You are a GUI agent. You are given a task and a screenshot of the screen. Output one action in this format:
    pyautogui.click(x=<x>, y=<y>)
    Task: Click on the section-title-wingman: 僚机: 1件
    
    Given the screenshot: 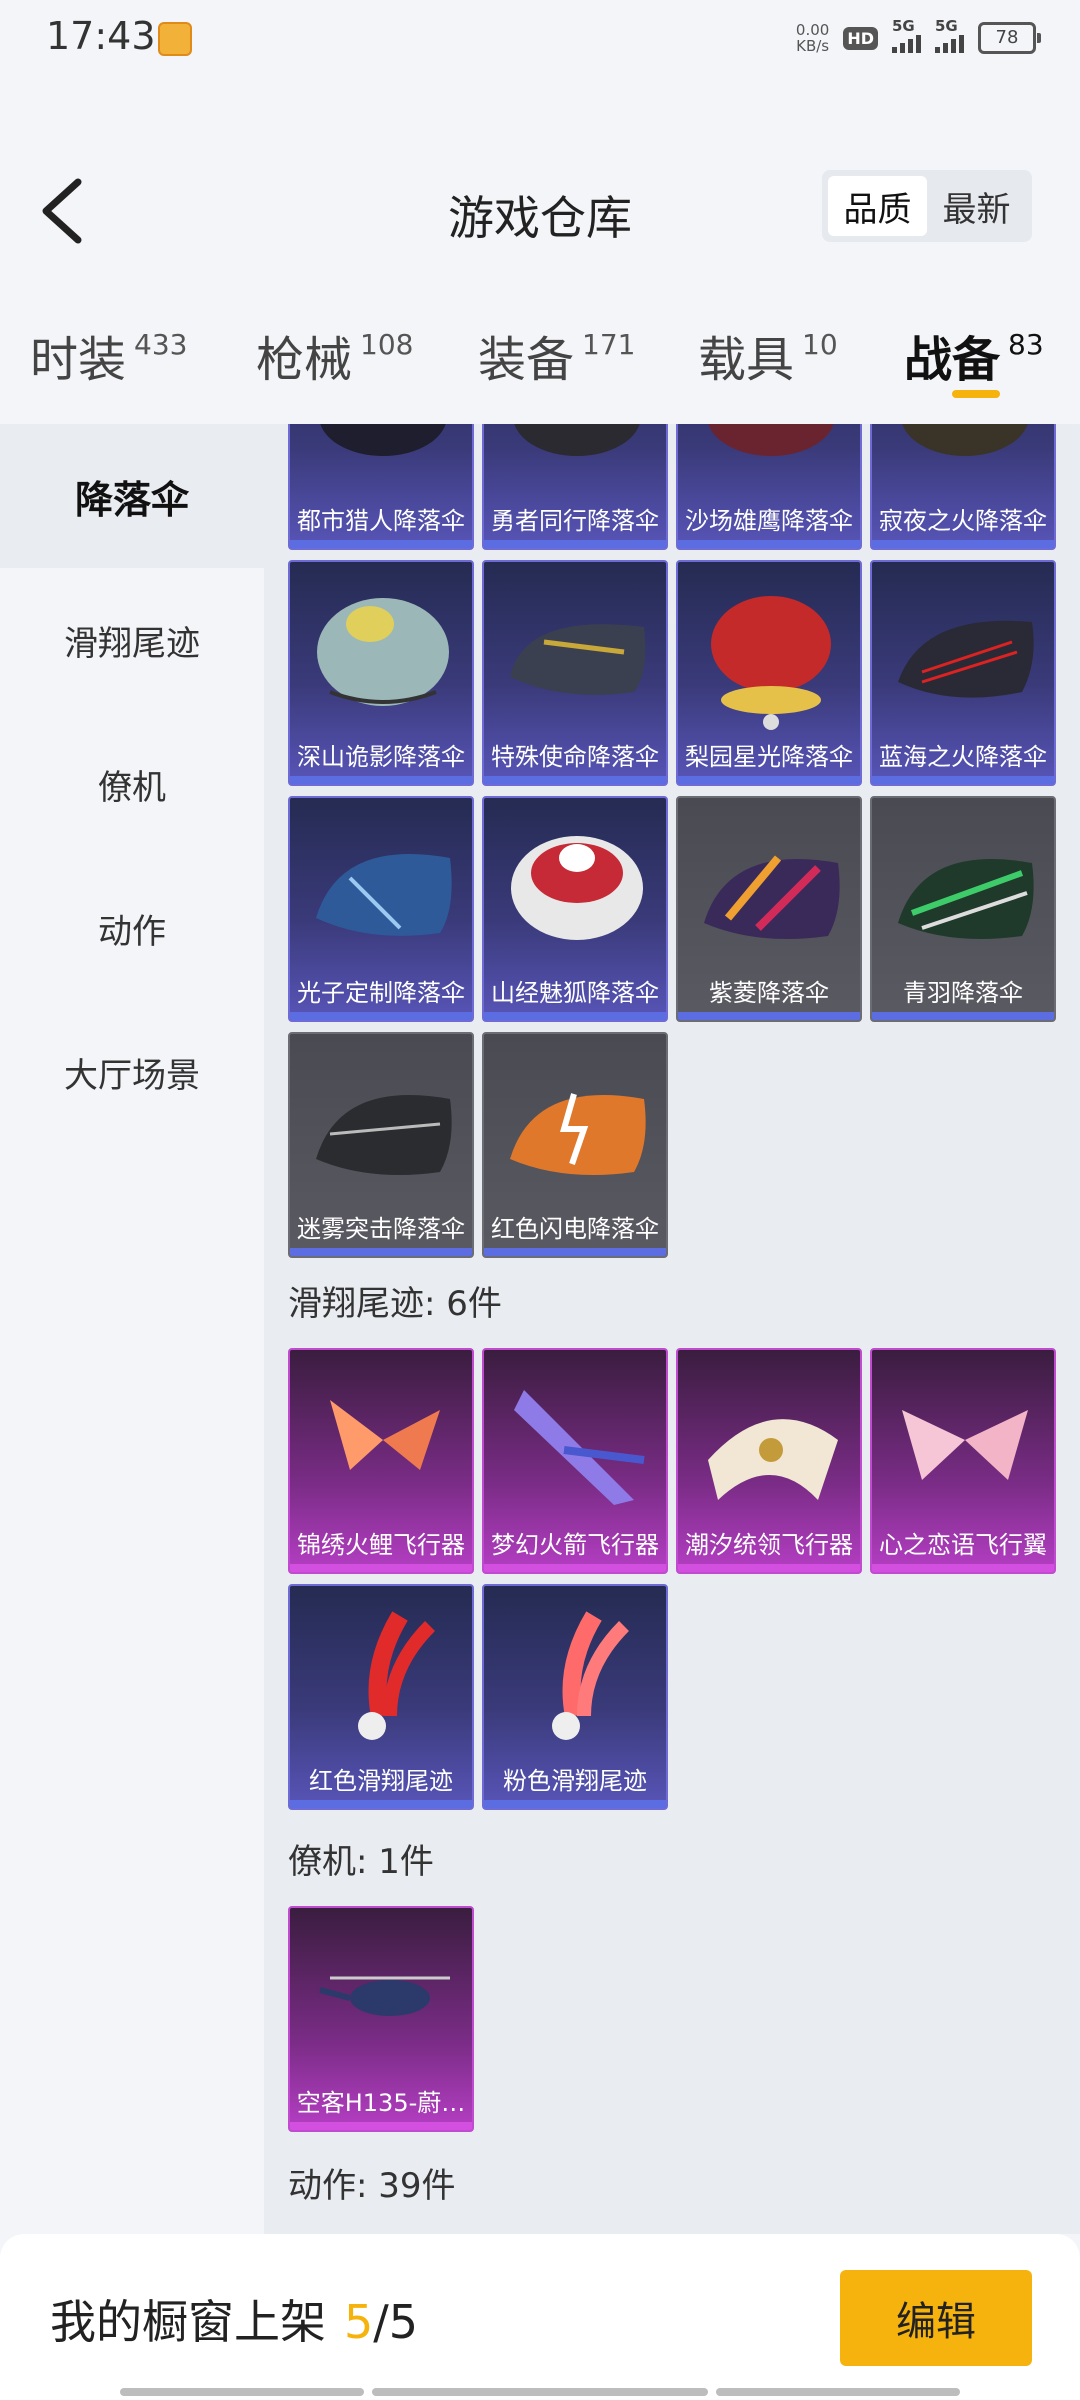 What is the action you would take?
    pyautogui.click(x=361, y=1862)
    